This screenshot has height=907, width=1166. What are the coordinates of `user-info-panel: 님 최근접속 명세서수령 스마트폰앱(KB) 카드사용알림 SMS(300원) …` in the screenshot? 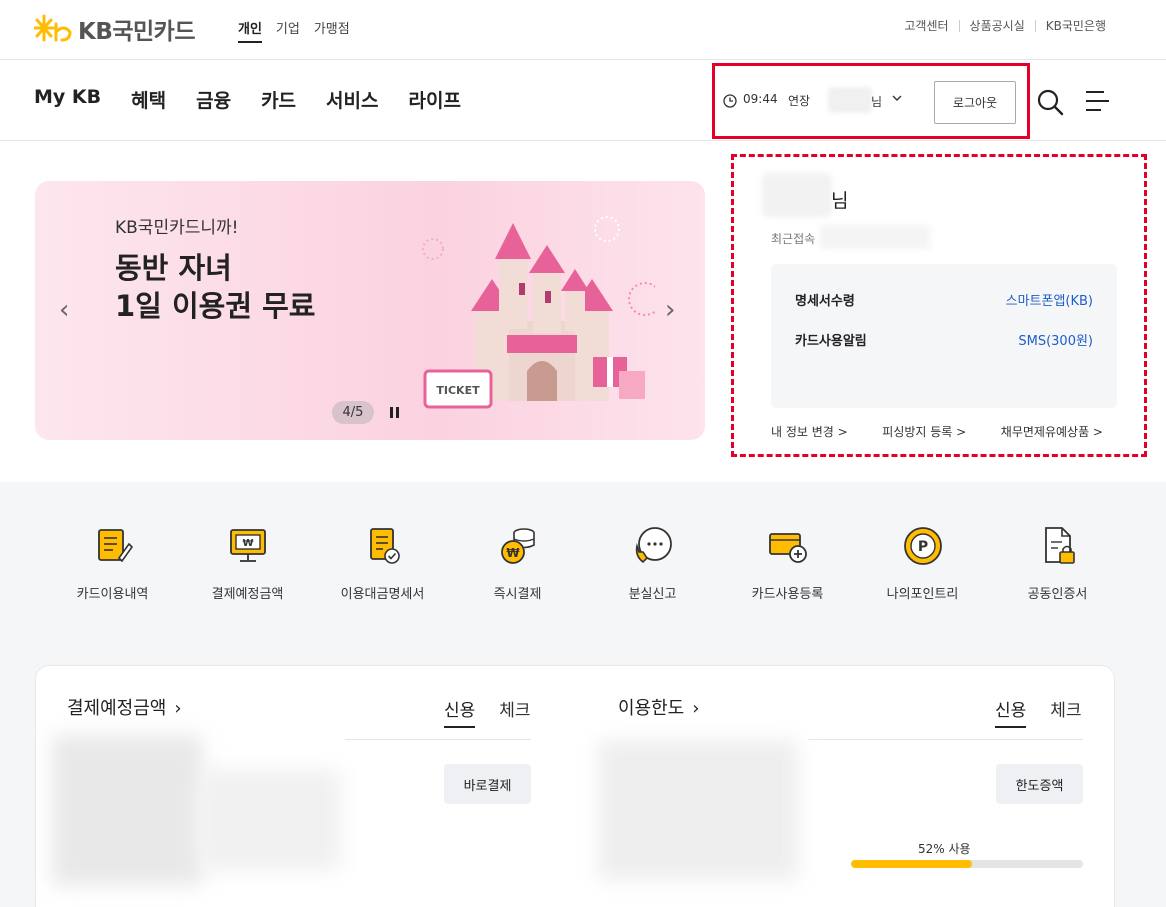 It's located at (939, 305).